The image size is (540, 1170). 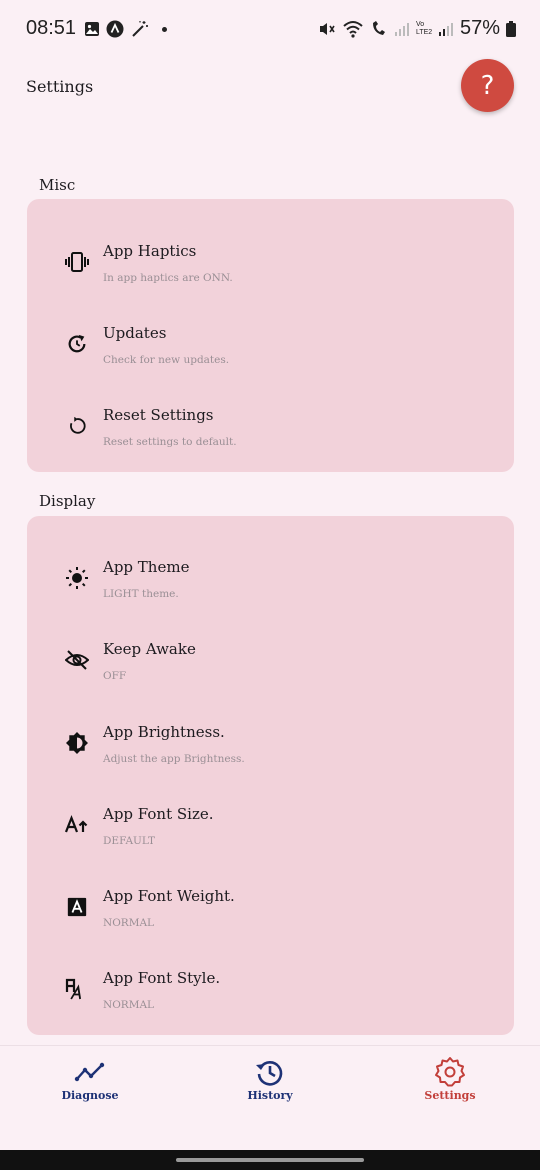 I want to click on nav-history: History, so click(x=270, y=1086).